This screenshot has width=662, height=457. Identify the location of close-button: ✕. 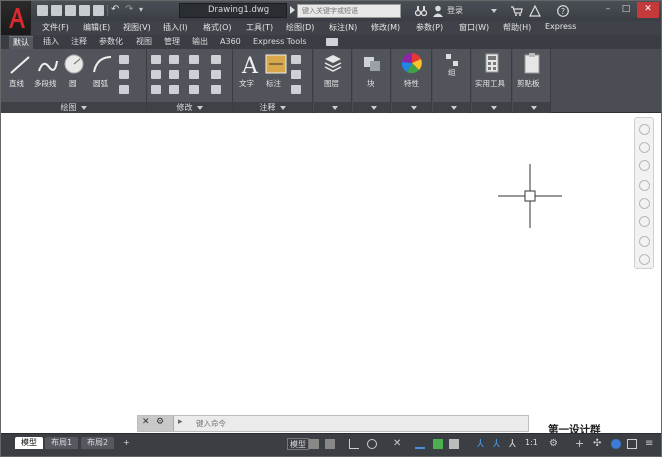
(648, 10).